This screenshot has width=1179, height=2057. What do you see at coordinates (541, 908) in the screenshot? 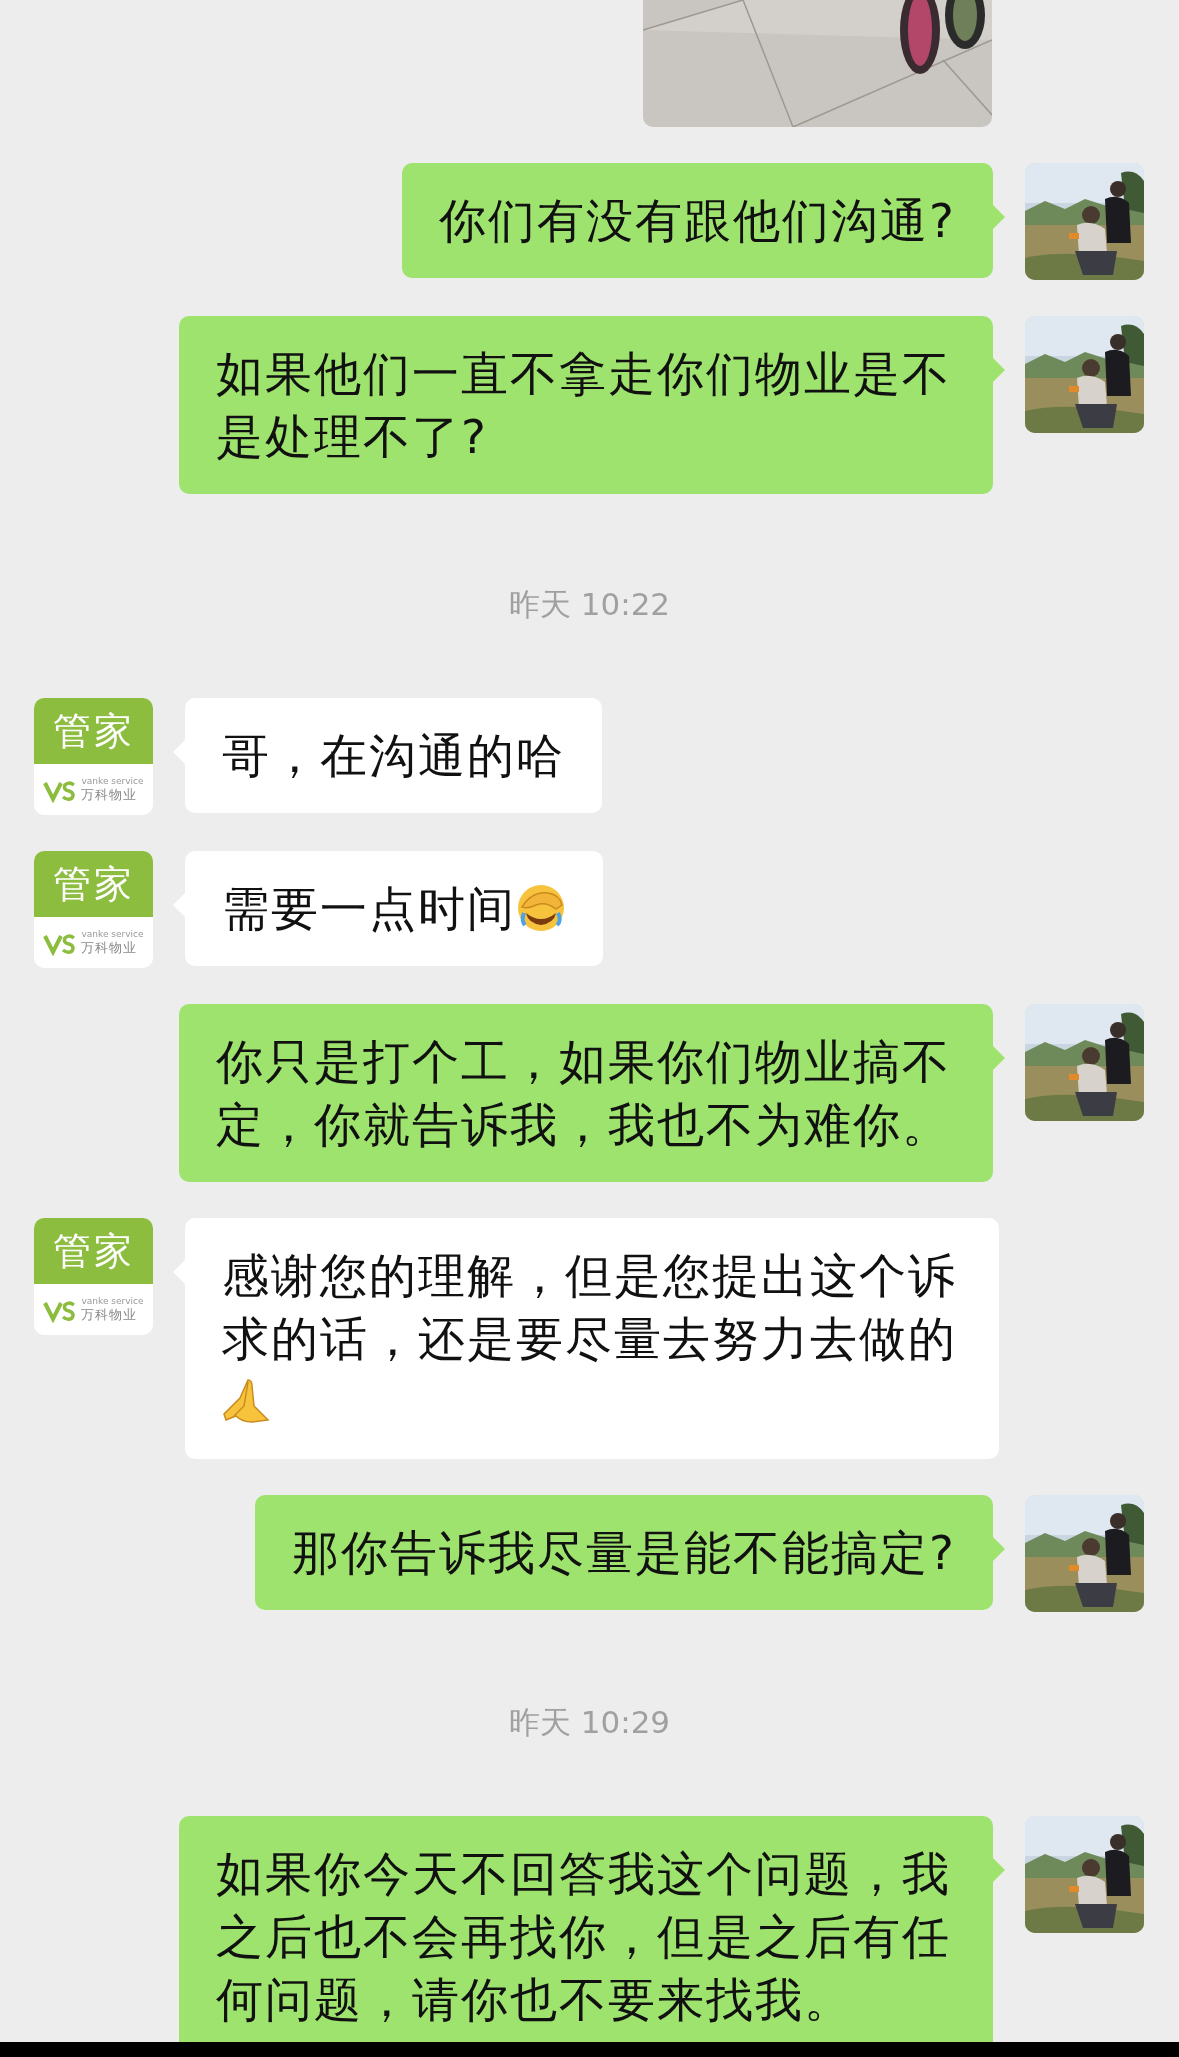
I see `facepalm-emoji-icon` at bounding box center [541, 908].